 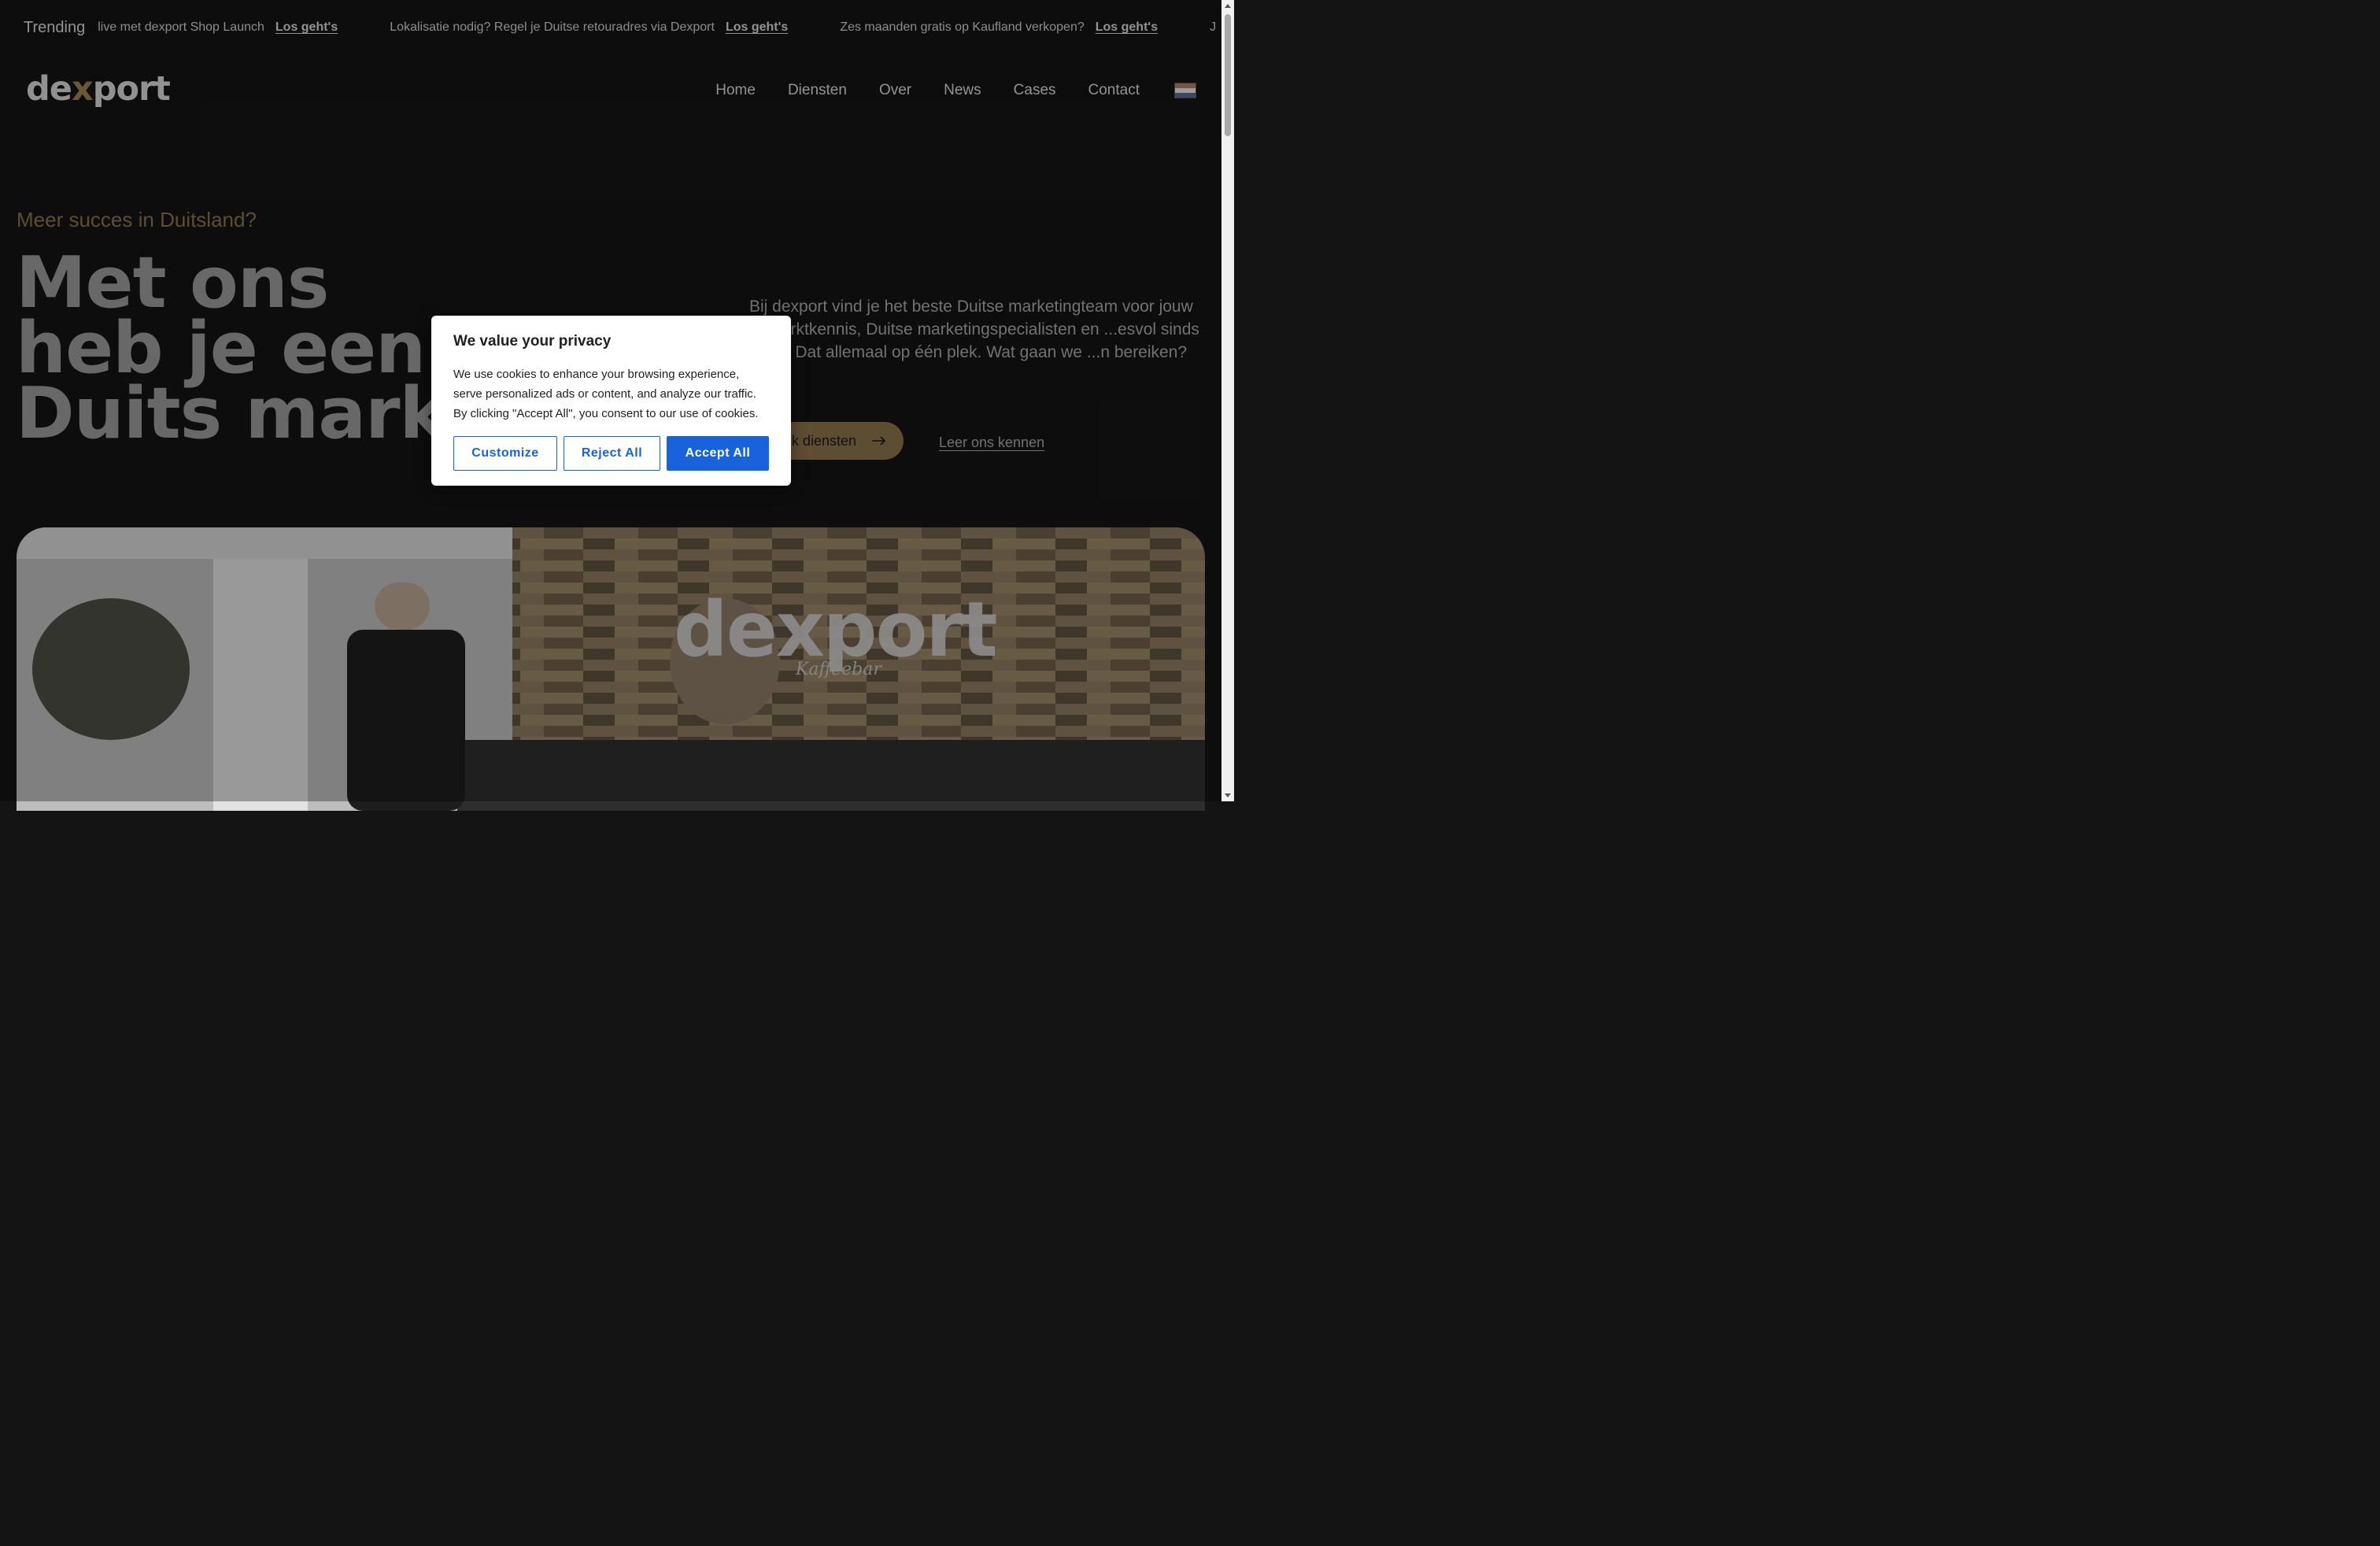 What do you see at coordinates (505, 453) in the screenshot?
I see `customize-button: Customize` at bounding box center [505, 453].